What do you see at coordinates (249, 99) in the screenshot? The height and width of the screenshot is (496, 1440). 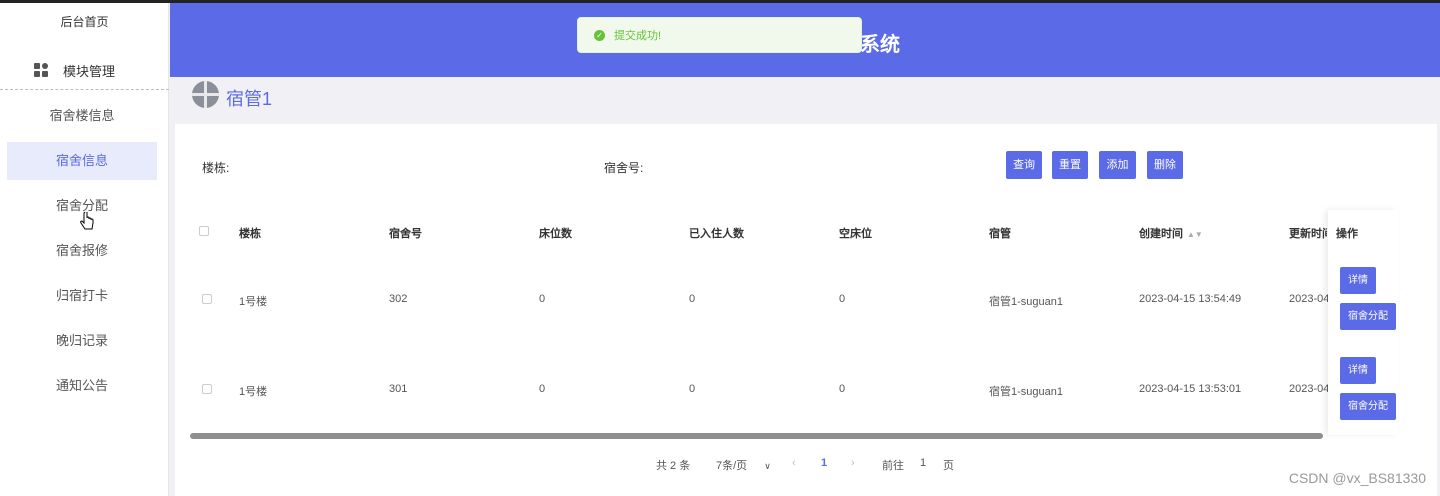 I see `username: 宿管1` at bounding box center [249, 99].